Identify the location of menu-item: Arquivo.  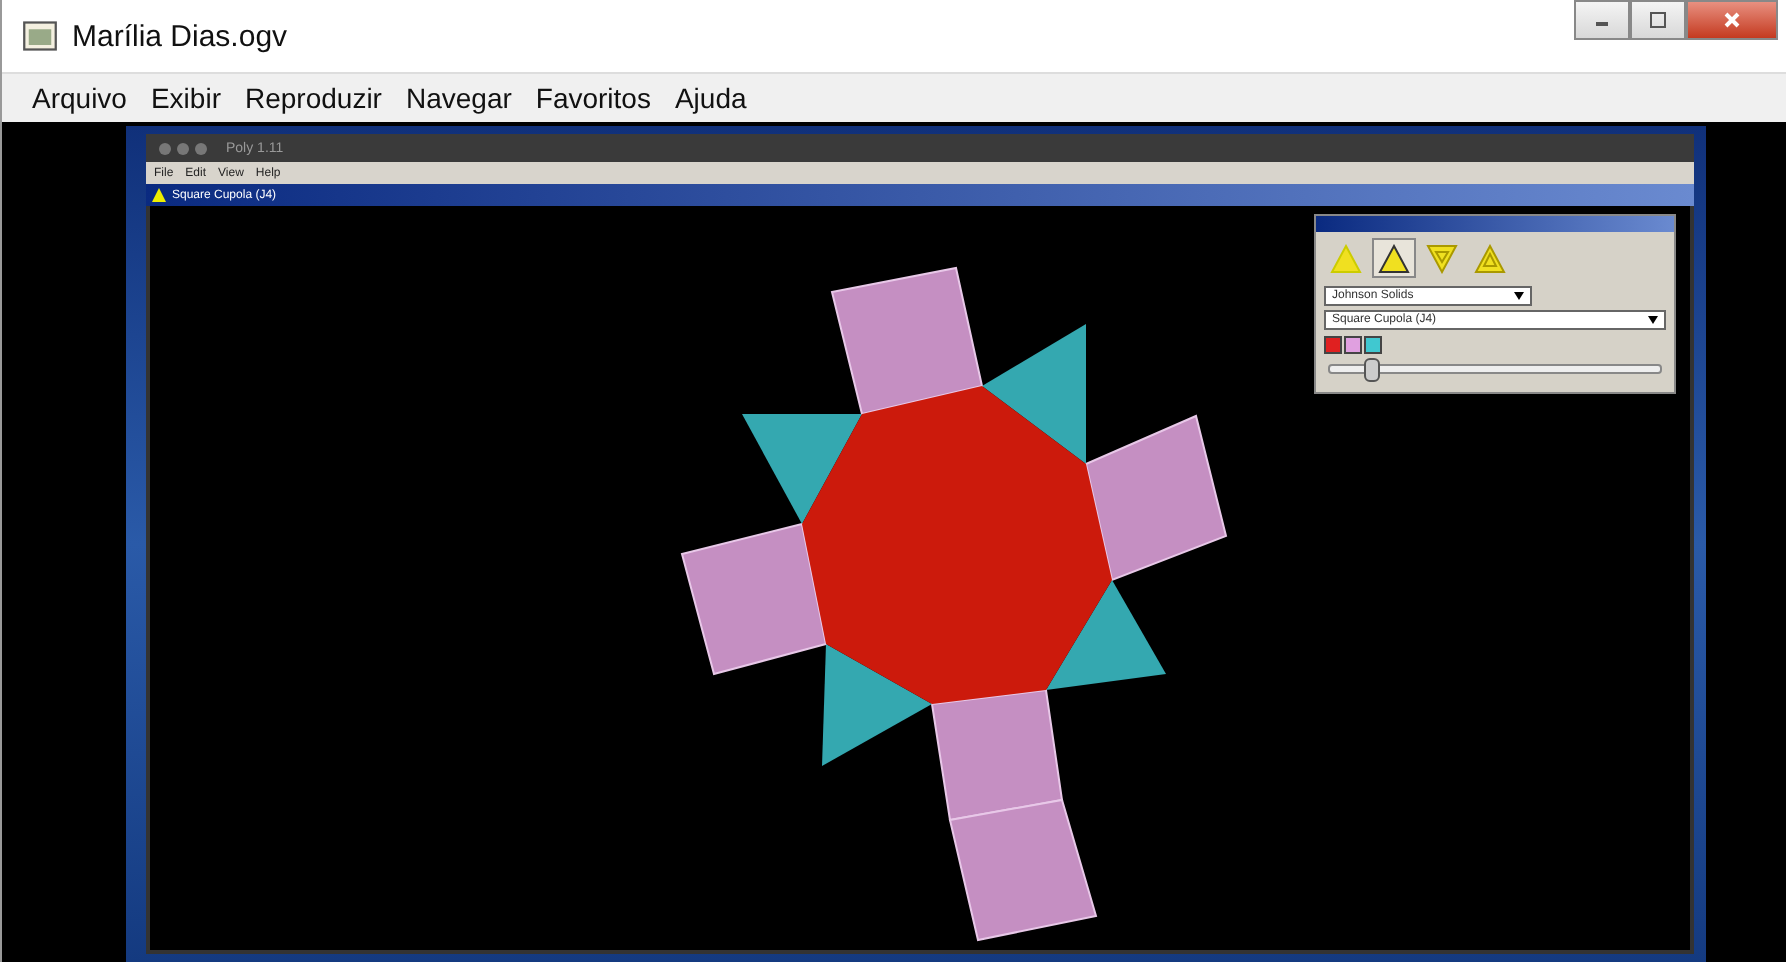
(79, 98).